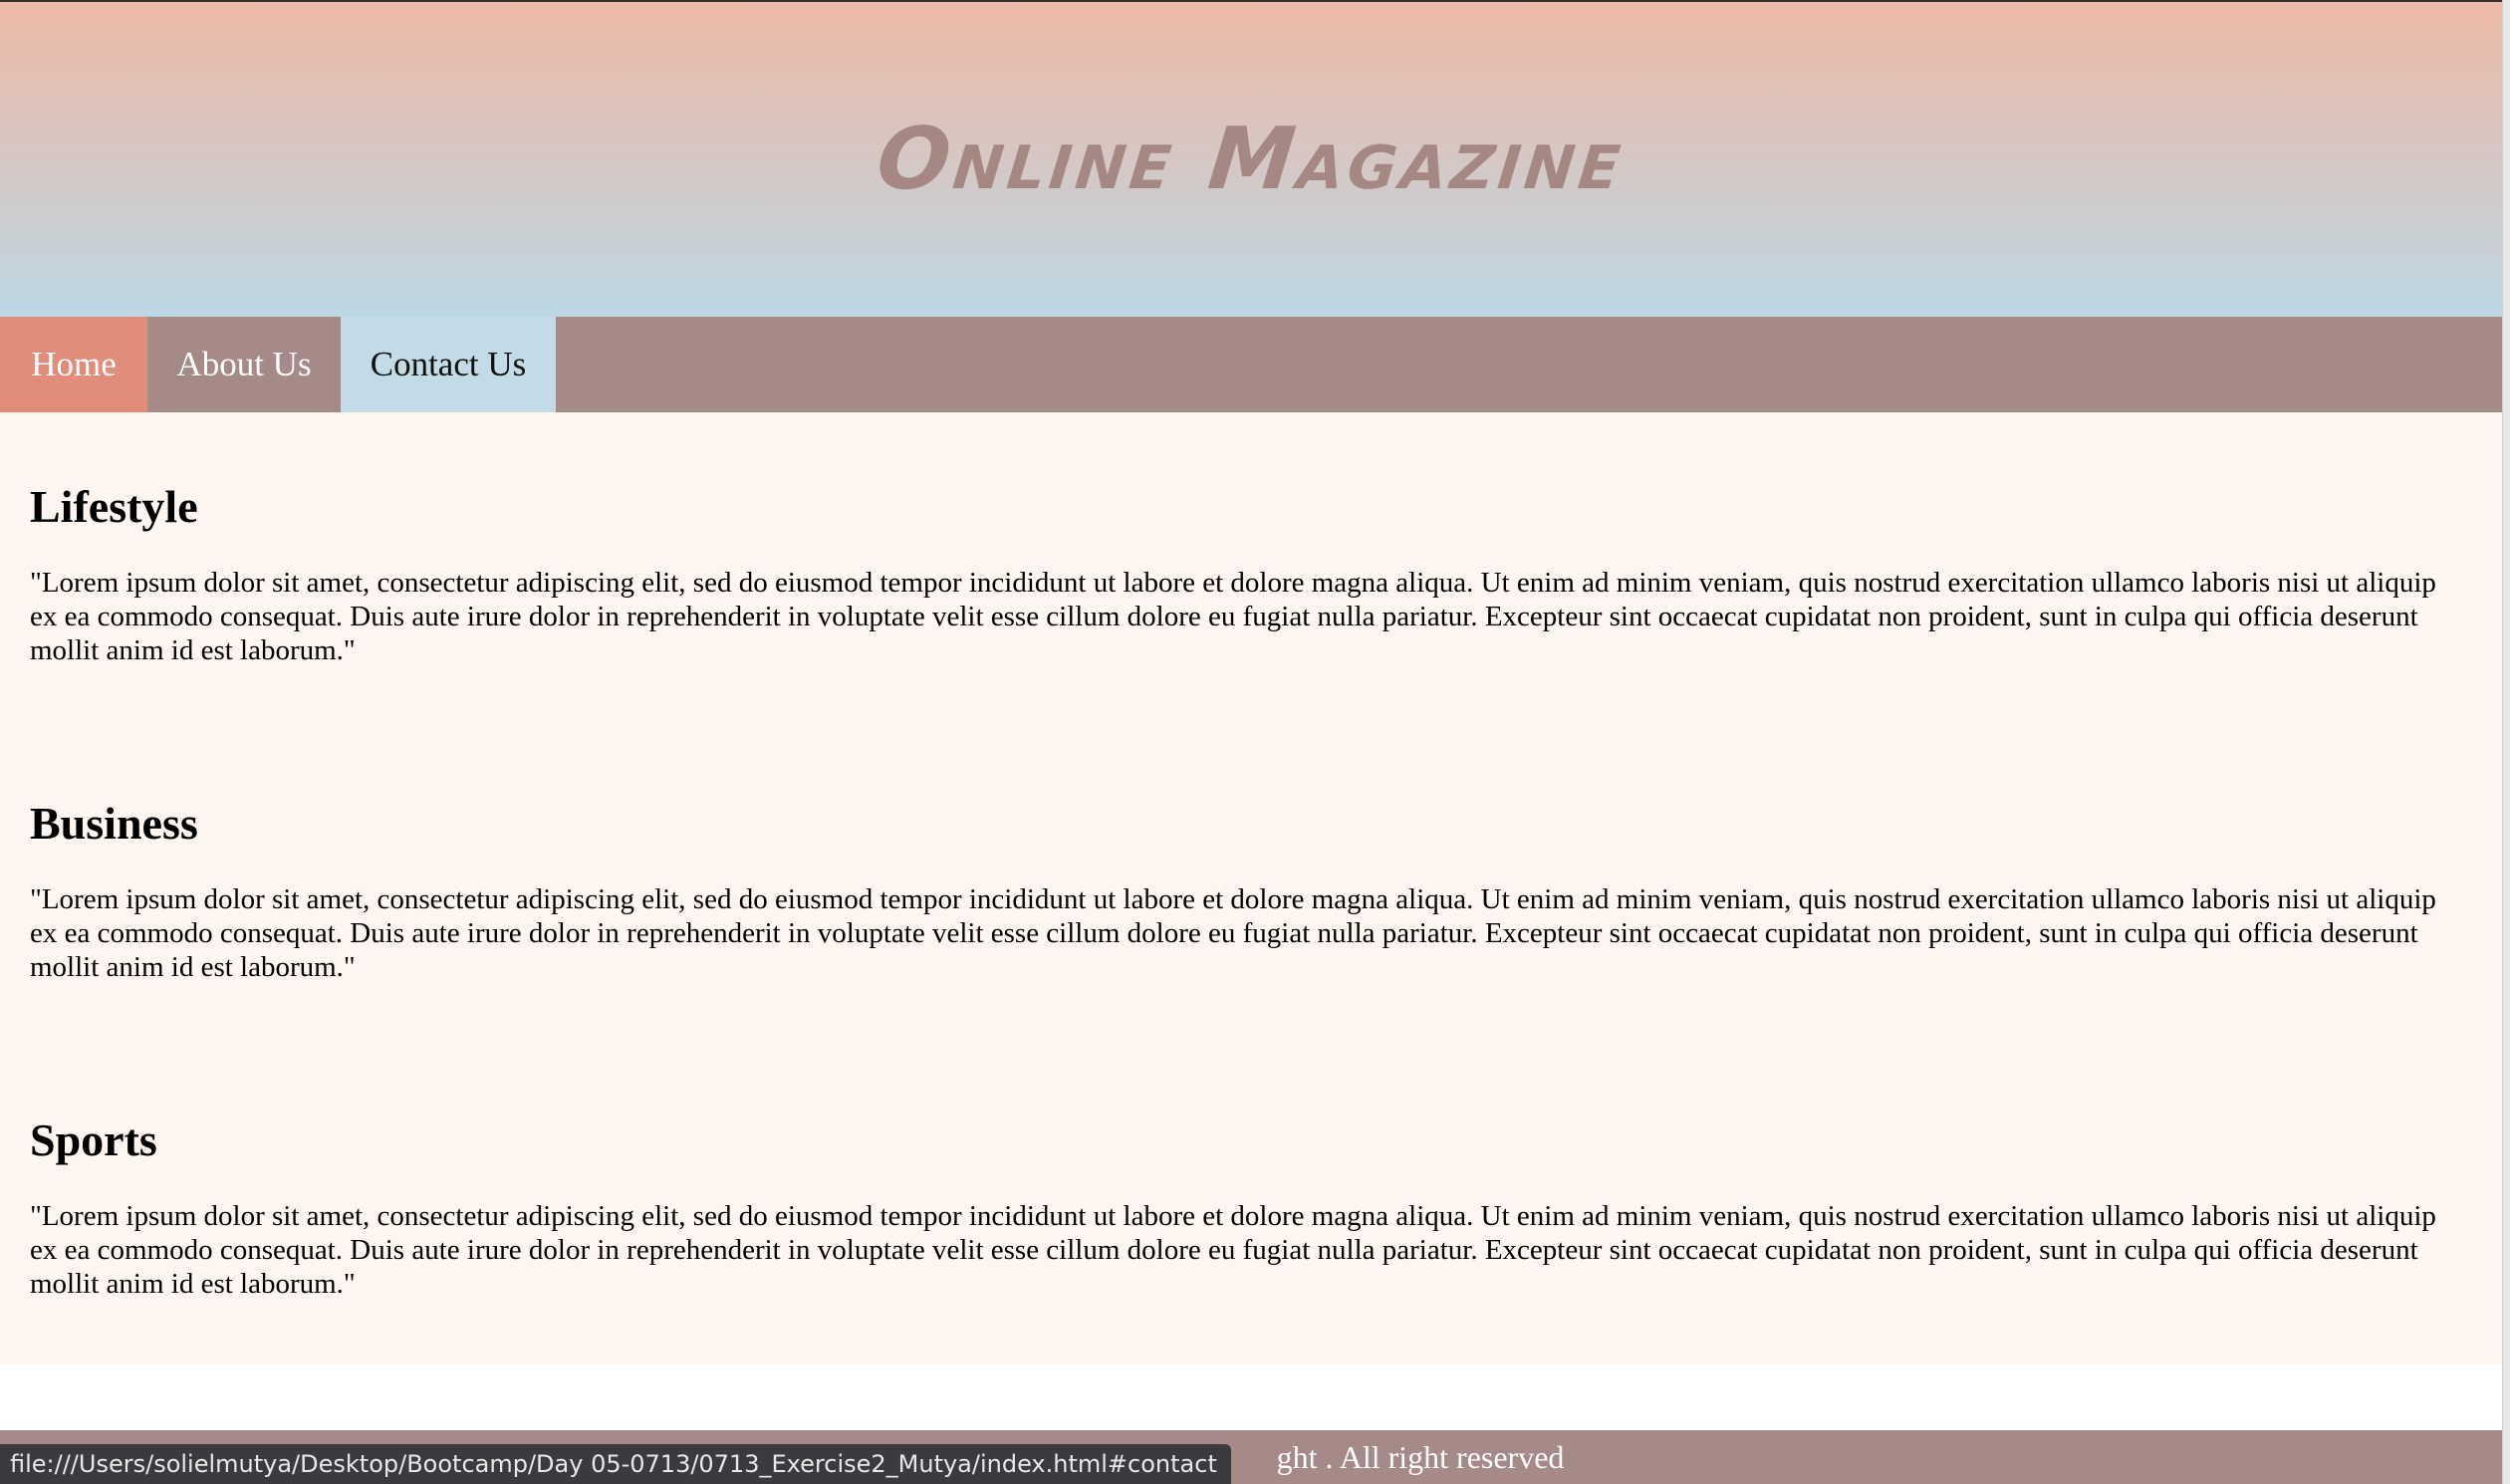  What do you see at coordinates (244, 364) in the screenshot?
I see `nav-link-about-us: About Us` at bounding box center [244, 364].